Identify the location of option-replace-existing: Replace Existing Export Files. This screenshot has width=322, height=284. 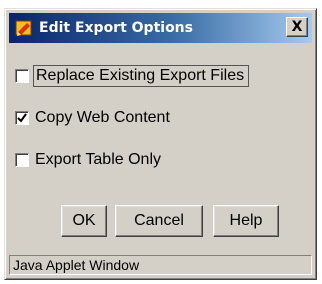
(132, 76).